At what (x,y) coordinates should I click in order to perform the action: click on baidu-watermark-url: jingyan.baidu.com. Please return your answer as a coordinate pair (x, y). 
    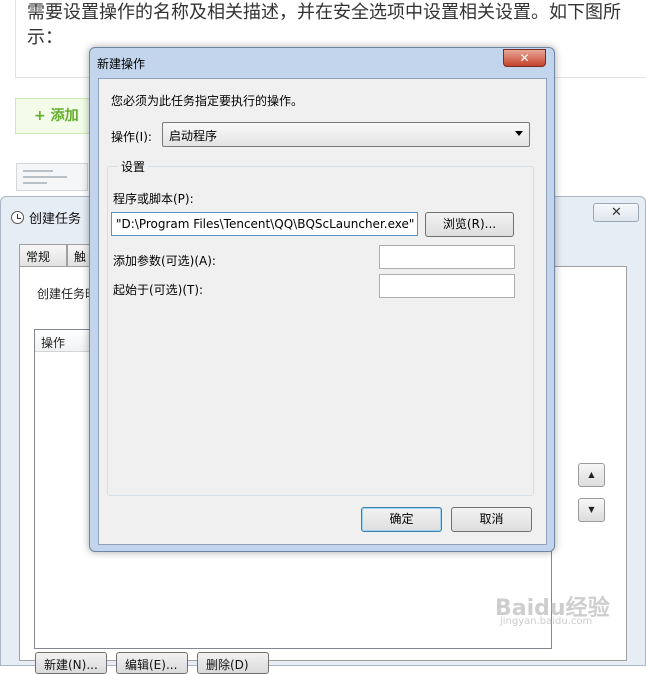
    Looking at the image, I should click on (546, 621).